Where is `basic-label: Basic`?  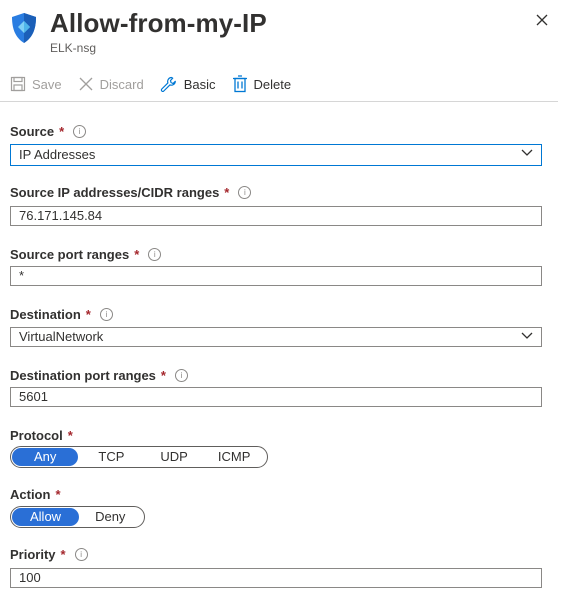 basic-label: Basic is located at coordinates (199, 84).